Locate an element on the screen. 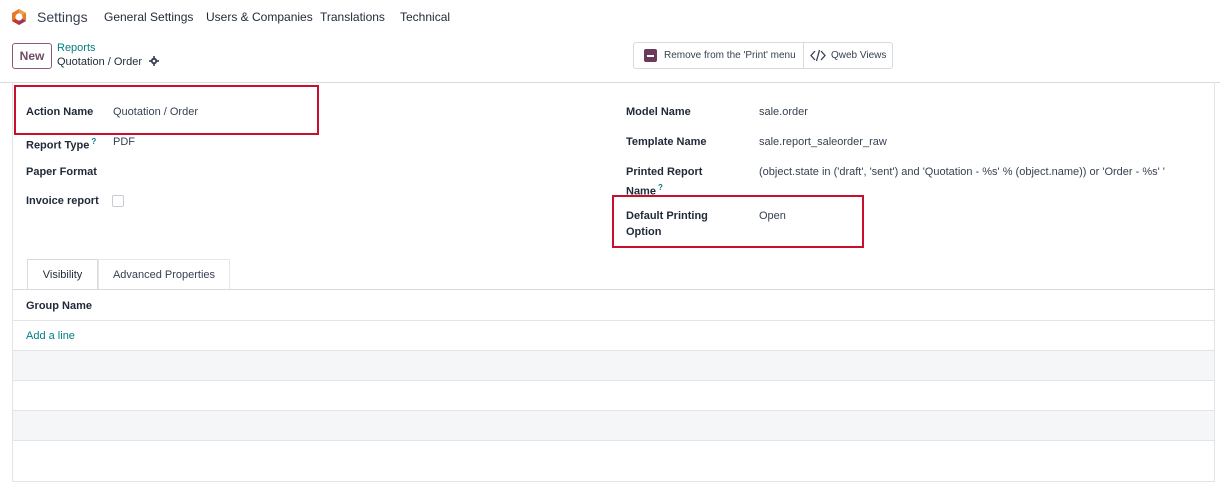 The width and height of the screenshot is (1220, 487). template-name-field: sale.report_saleorder_raw is located at coordinates (823, 142).